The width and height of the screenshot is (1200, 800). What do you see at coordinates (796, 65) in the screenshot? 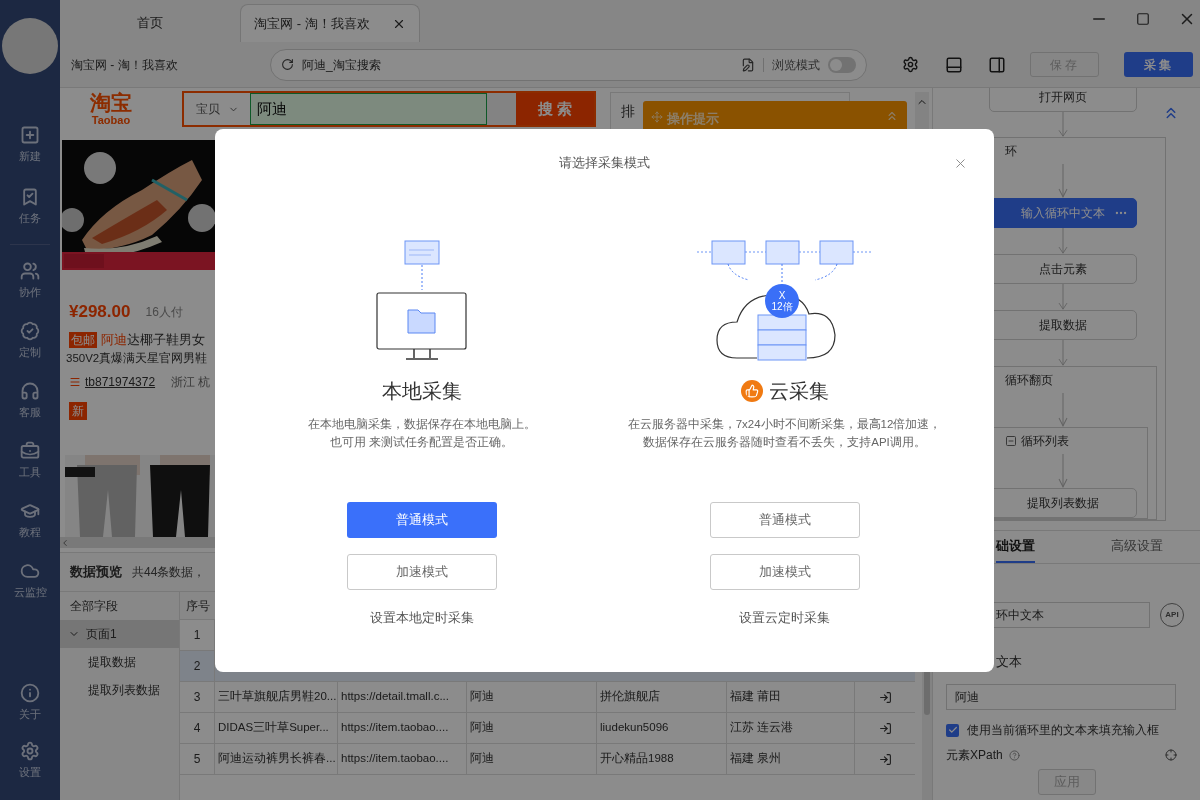
I see `browse-mode-label: 浏览模式` at bounding box center [796, 65].